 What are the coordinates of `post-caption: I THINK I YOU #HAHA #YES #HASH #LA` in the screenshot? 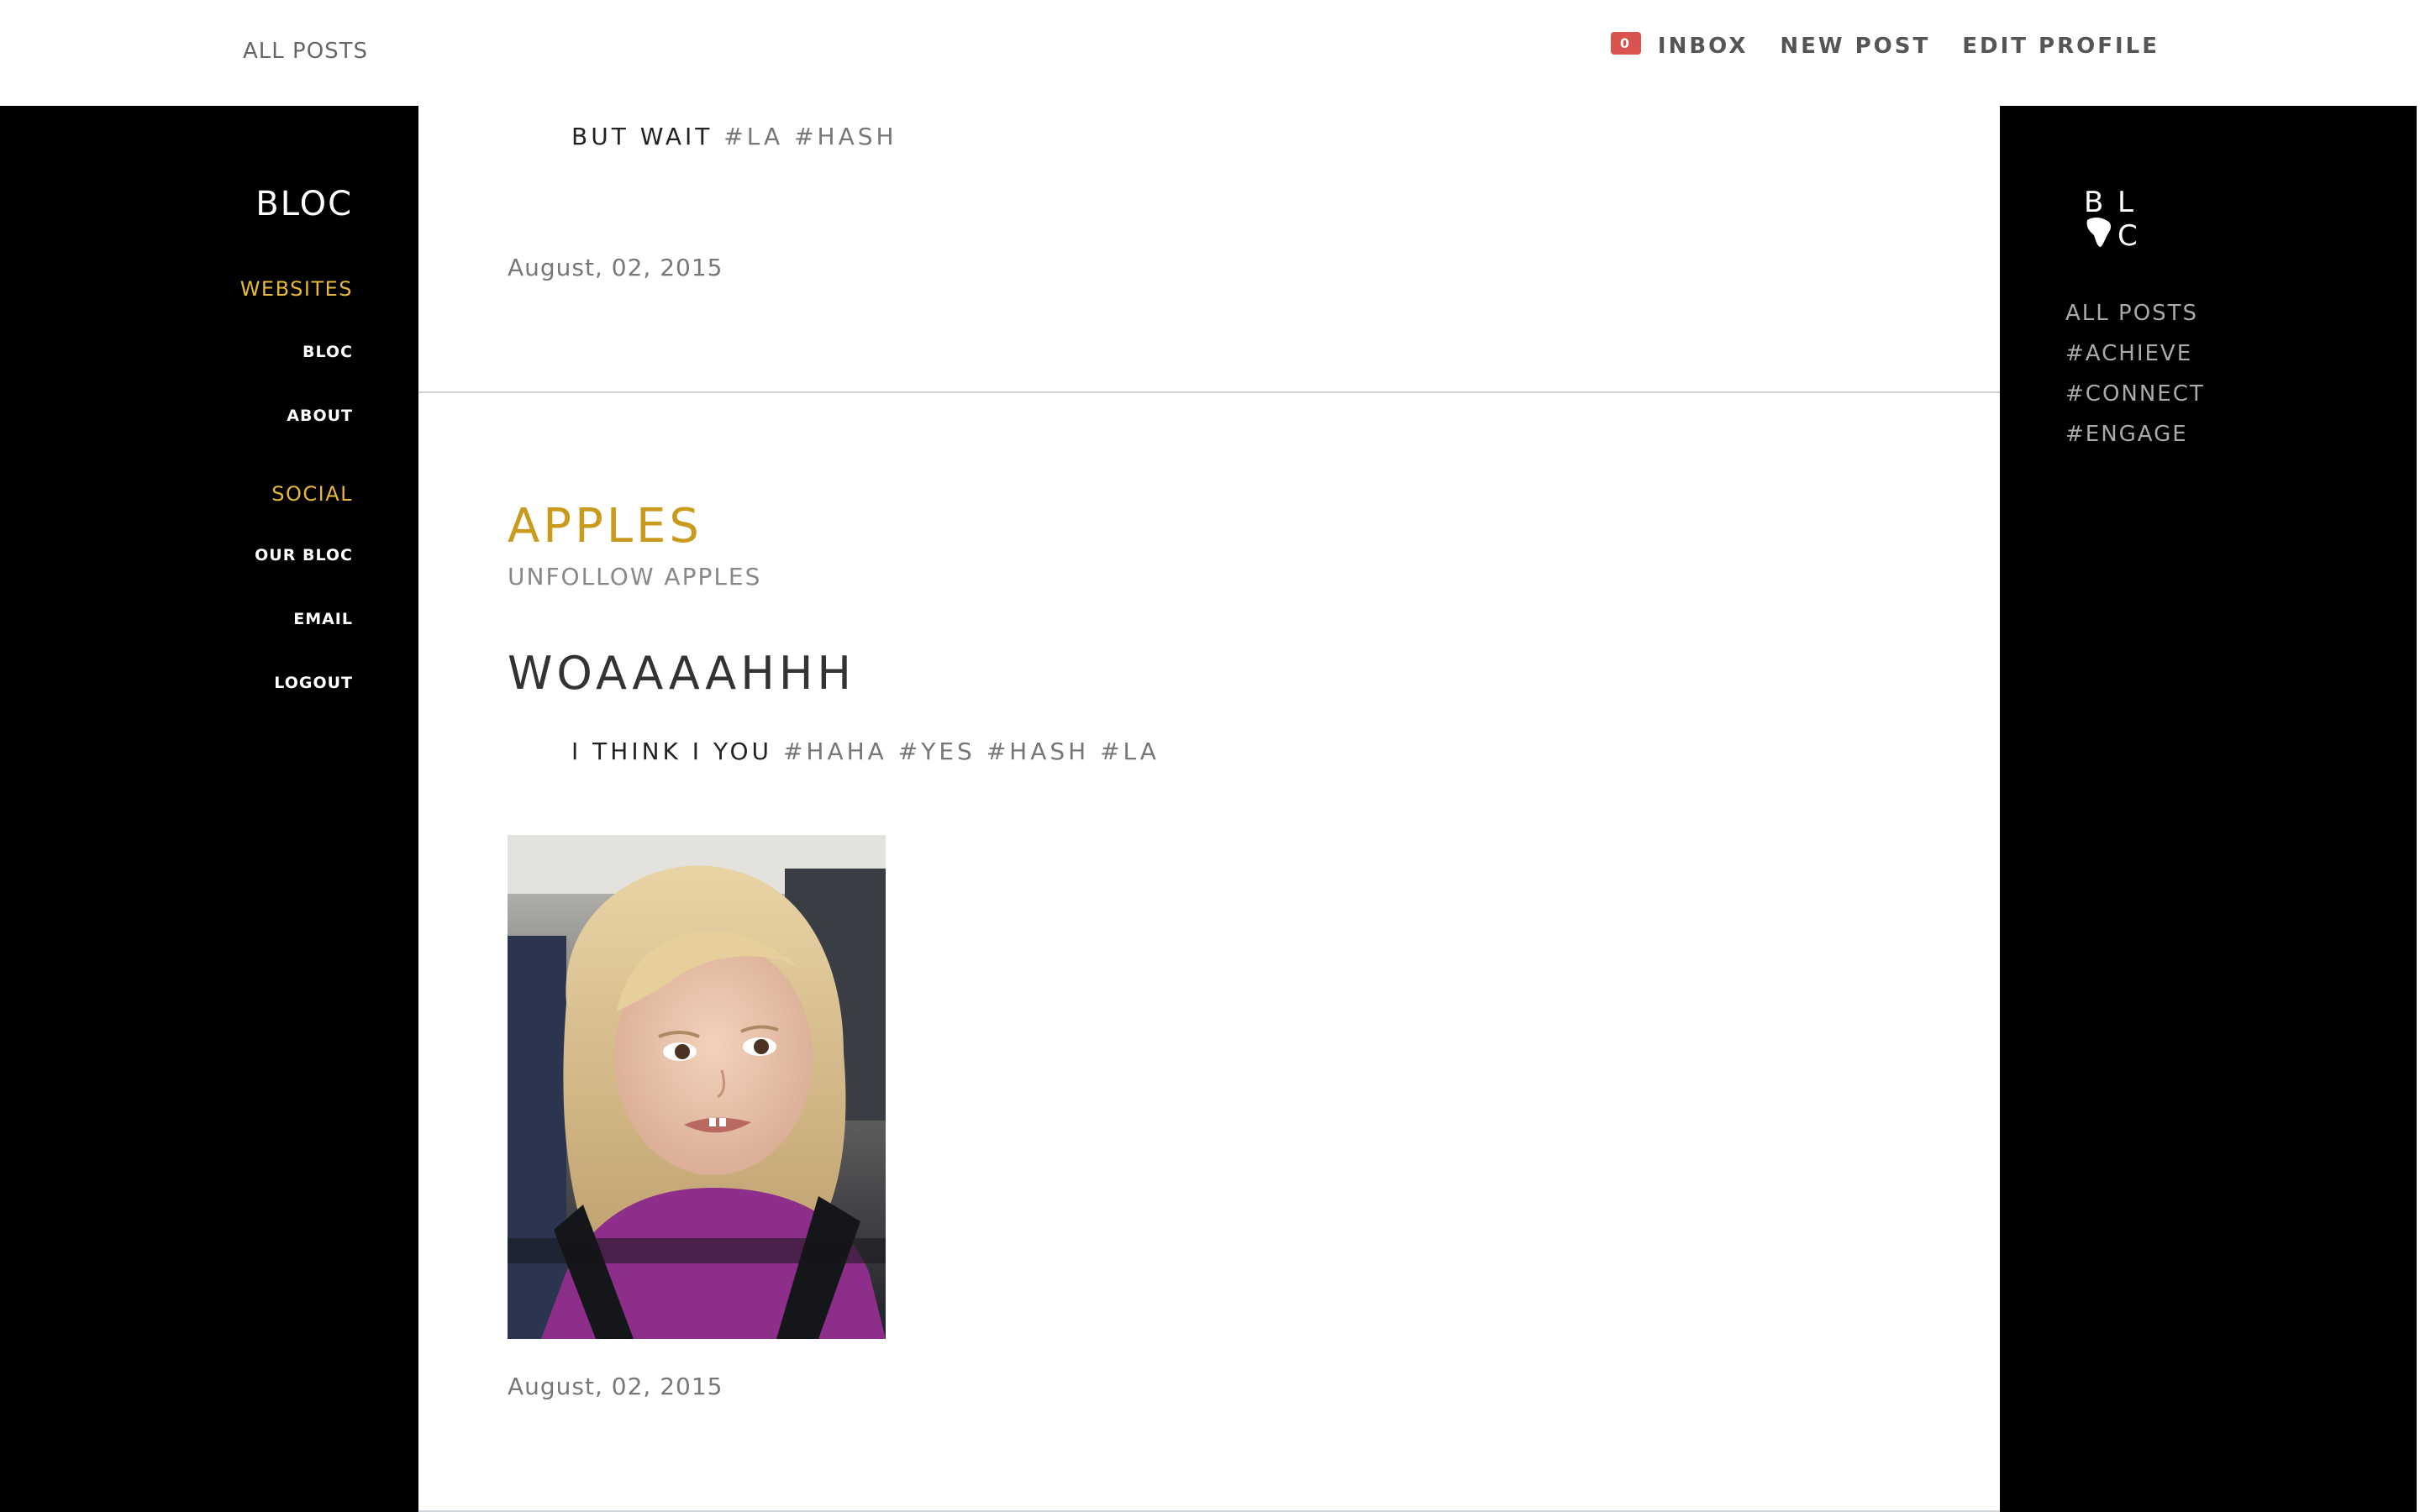 It's located at (866, 751).